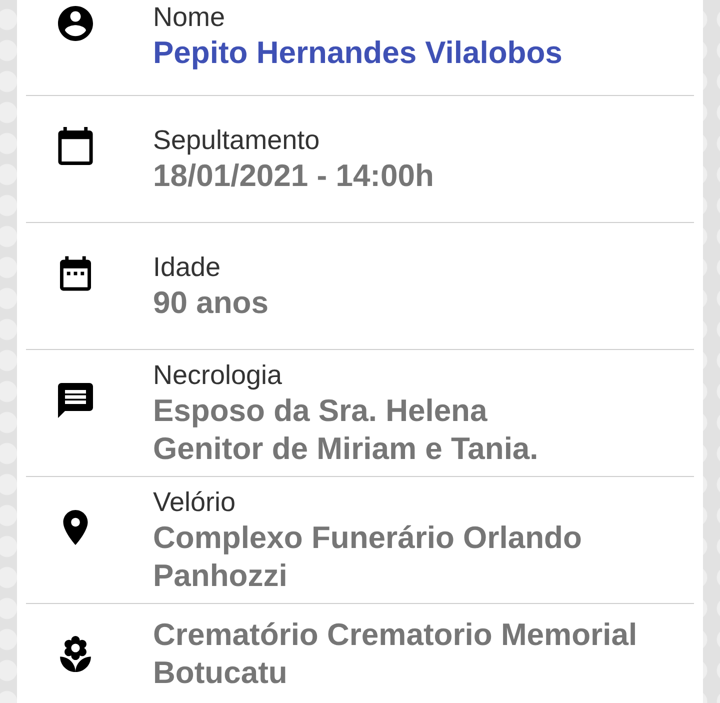 This screenshot has width=720, height=703. What do you see at coordinates (395, 654) in the screenshot?
I see `field-value: Crematório Crematorio Memorial Botucatu` at bounding box center [395, 654].